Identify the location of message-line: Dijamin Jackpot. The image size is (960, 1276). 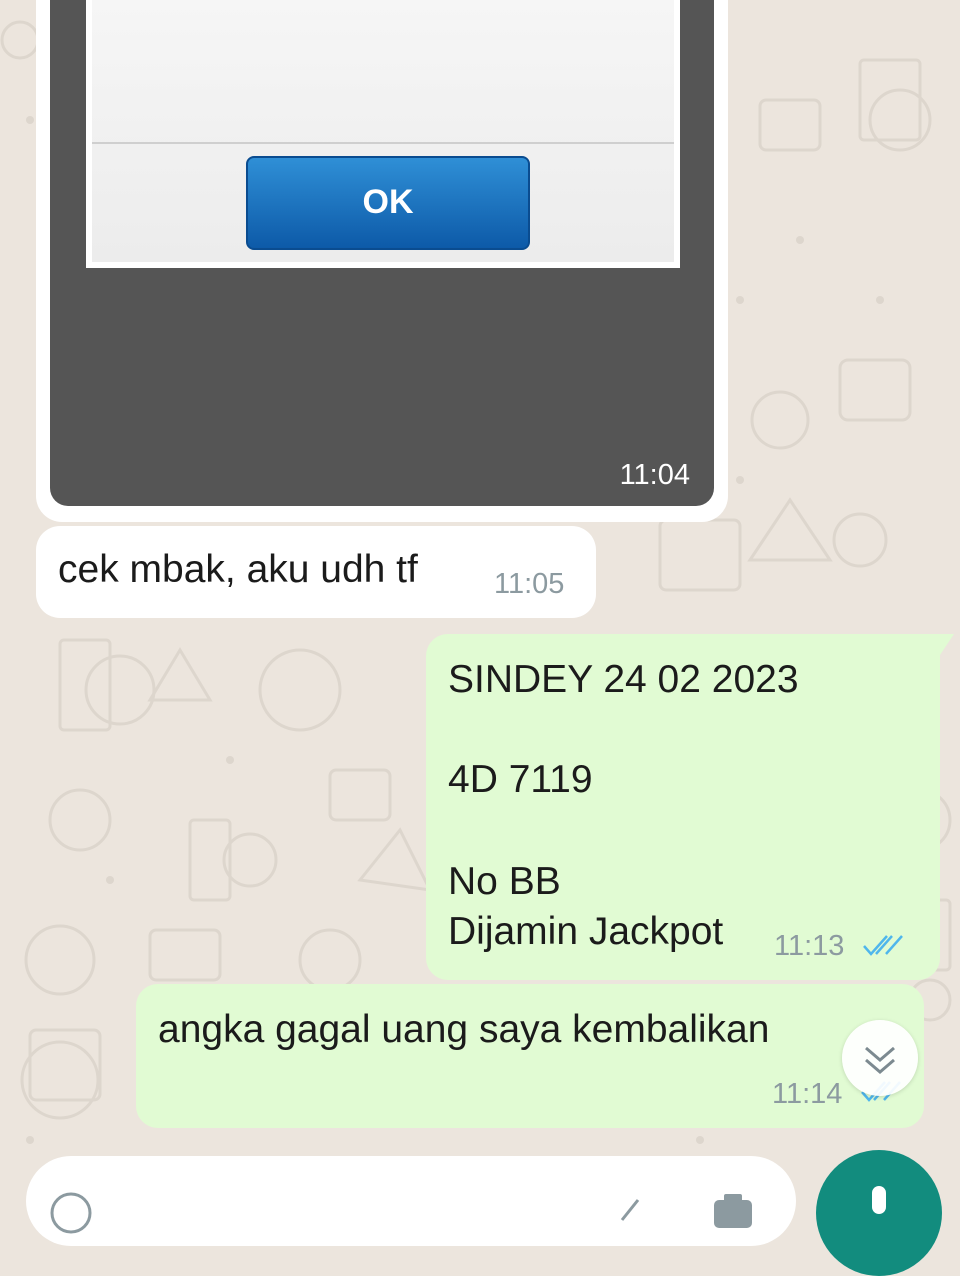
(586, 931).